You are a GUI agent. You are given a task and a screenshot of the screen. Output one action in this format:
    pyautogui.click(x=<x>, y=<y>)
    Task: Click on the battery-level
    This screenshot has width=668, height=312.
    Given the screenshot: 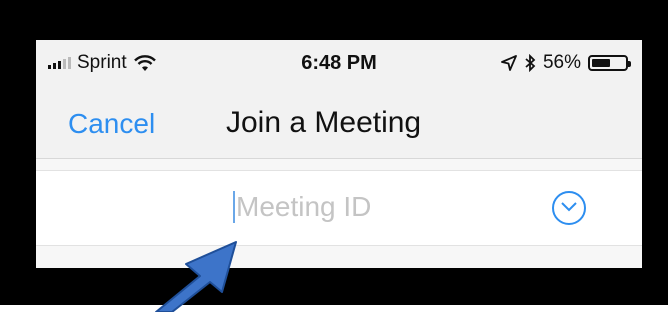 What is the action you would take?
    pyautogui.click(x=601, y=63)
    